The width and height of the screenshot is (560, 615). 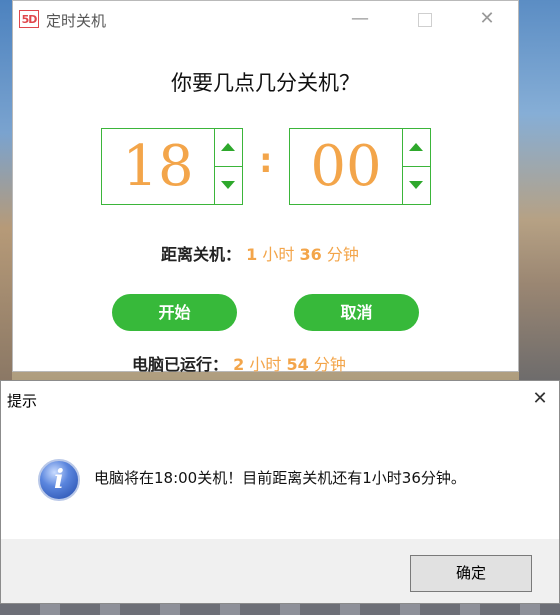 I want to click on taskbar-strip, so click(x=280, y=609).